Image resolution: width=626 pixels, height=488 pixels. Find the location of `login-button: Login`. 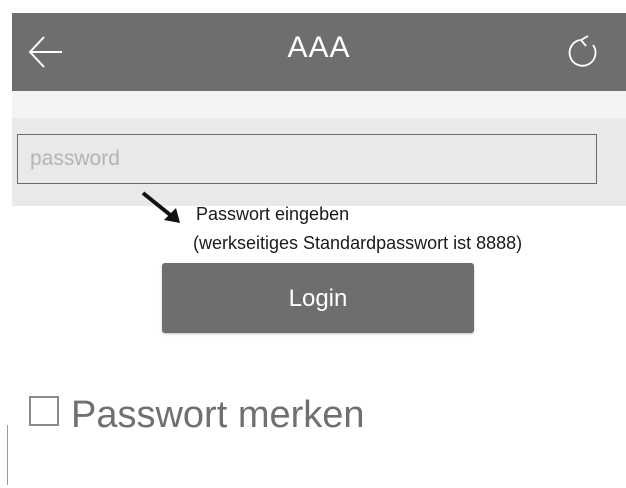

login-button: Login is located at coordinates (318, 298).